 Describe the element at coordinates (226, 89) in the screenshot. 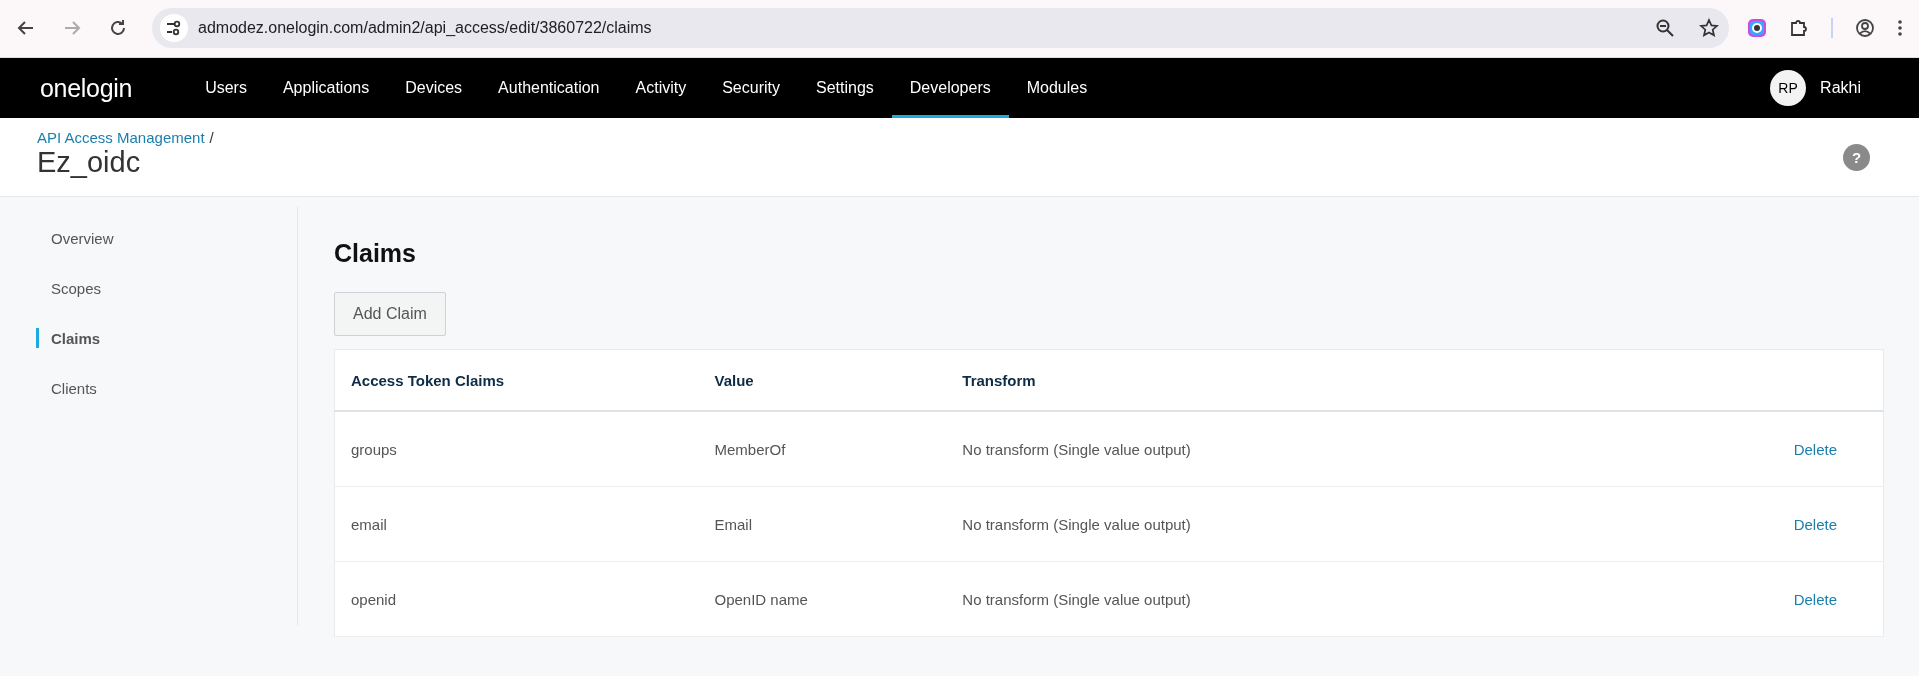

I see `nav-tab: Users` at that location.